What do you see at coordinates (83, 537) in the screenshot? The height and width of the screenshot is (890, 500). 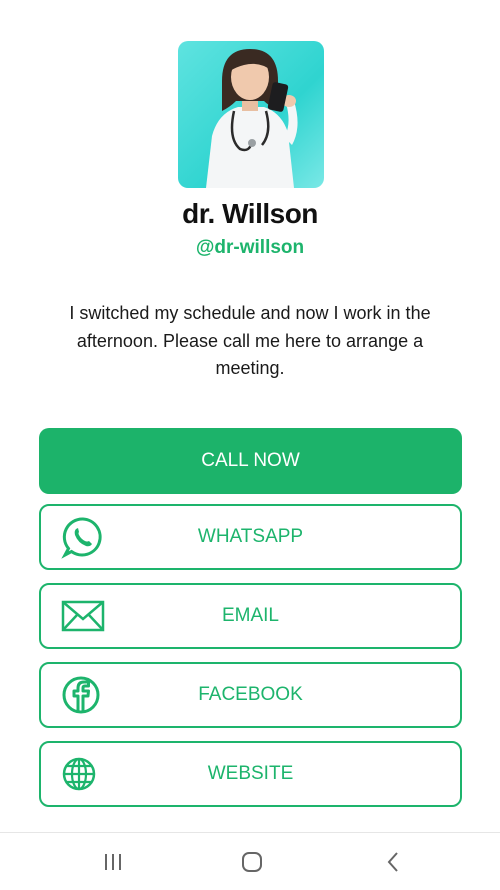 I see `whatsapp-icon` at bounding box center [83, 537].